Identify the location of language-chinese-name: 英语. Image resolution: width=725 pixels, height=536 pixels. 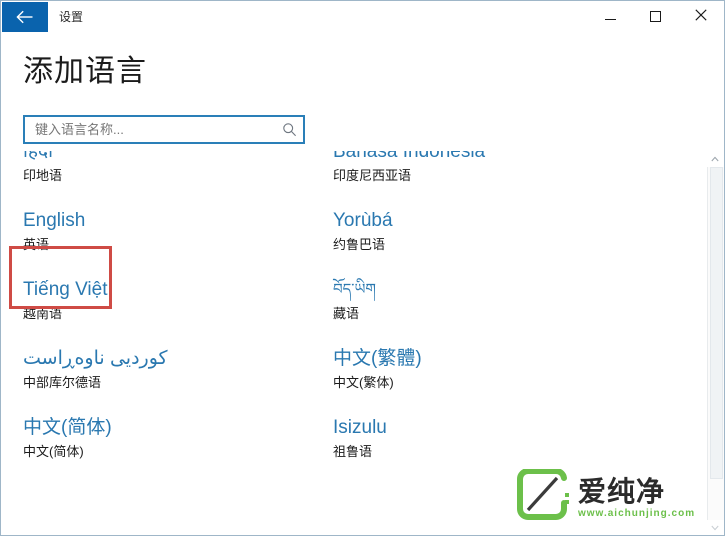
(36, 244).